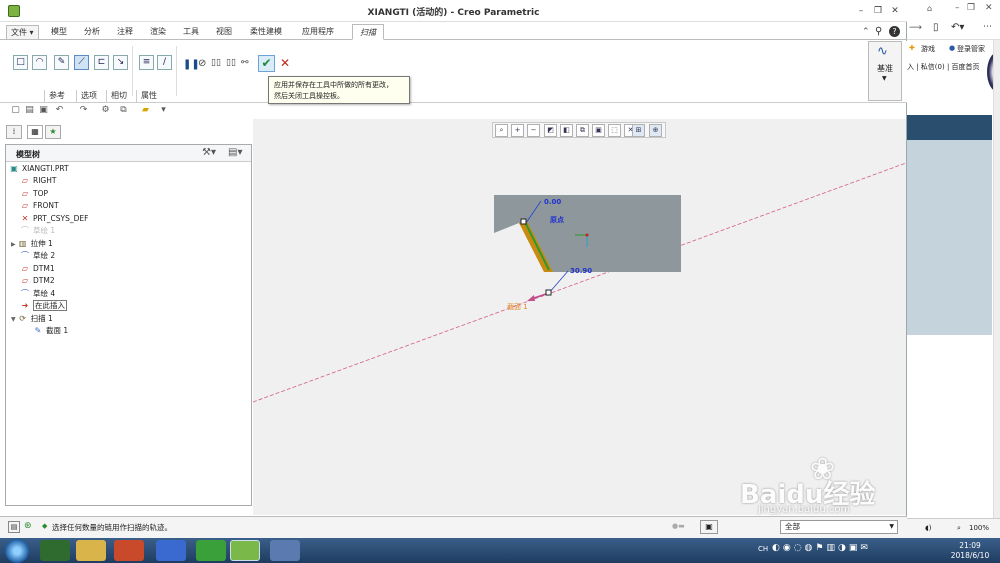 The width and height of the screenshot is (1000, 563). What do you see at coordinates (39, 62) in the screenshot?
I see `surface-sweep-icon: ◠` at bounding box center [39, 62].